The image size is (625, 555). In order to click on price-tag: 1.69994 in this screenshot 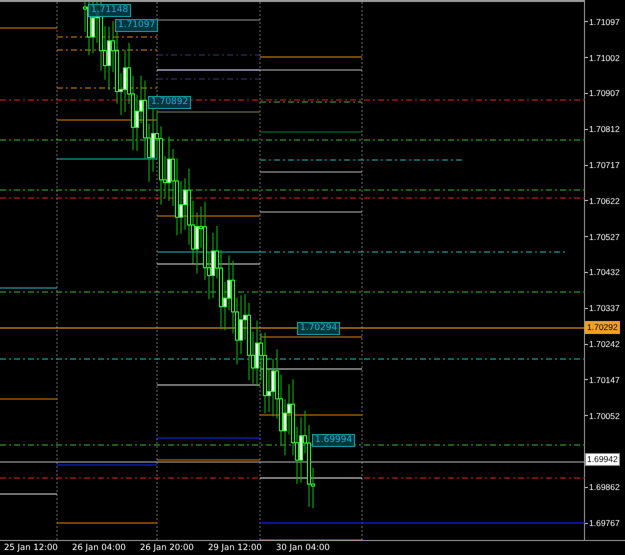, I will do `click(334, 440)`.